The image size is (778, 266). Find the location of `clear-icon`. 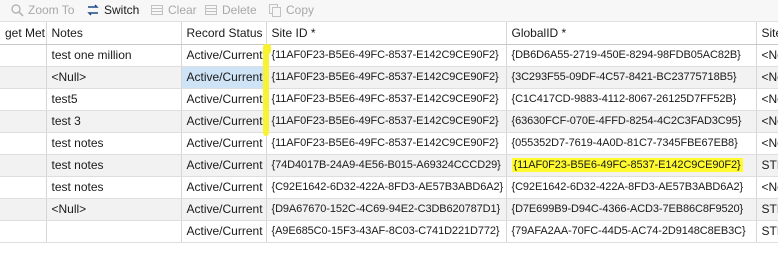

clear-icon is located at coordinates (157, 10).